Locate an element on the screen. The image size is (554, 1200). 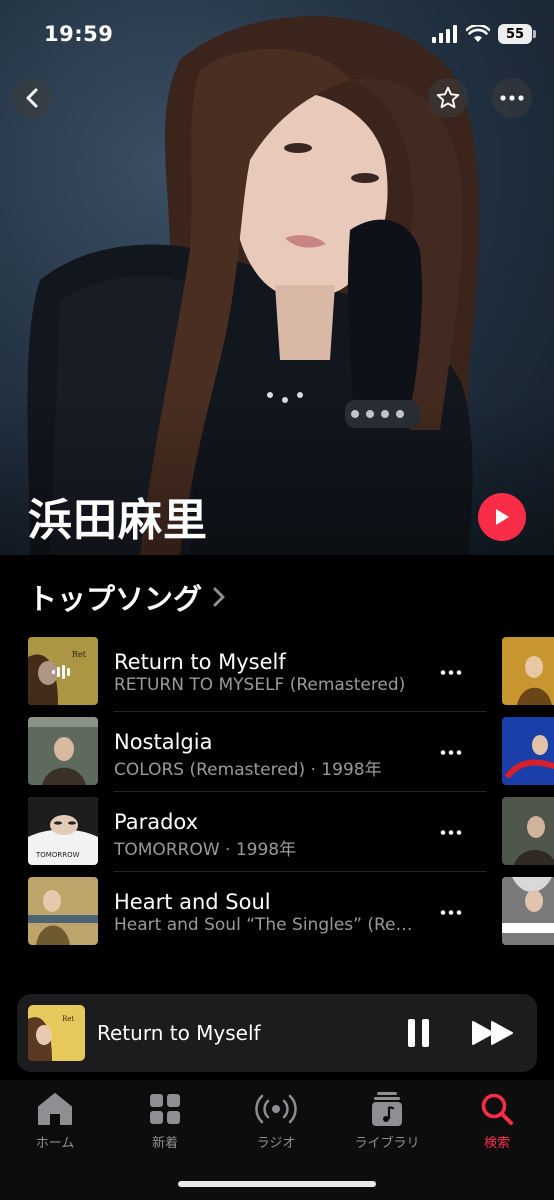
song-subtitle: RETURN TO MYSELF (Remastered) is located at coordinates (260, 685).